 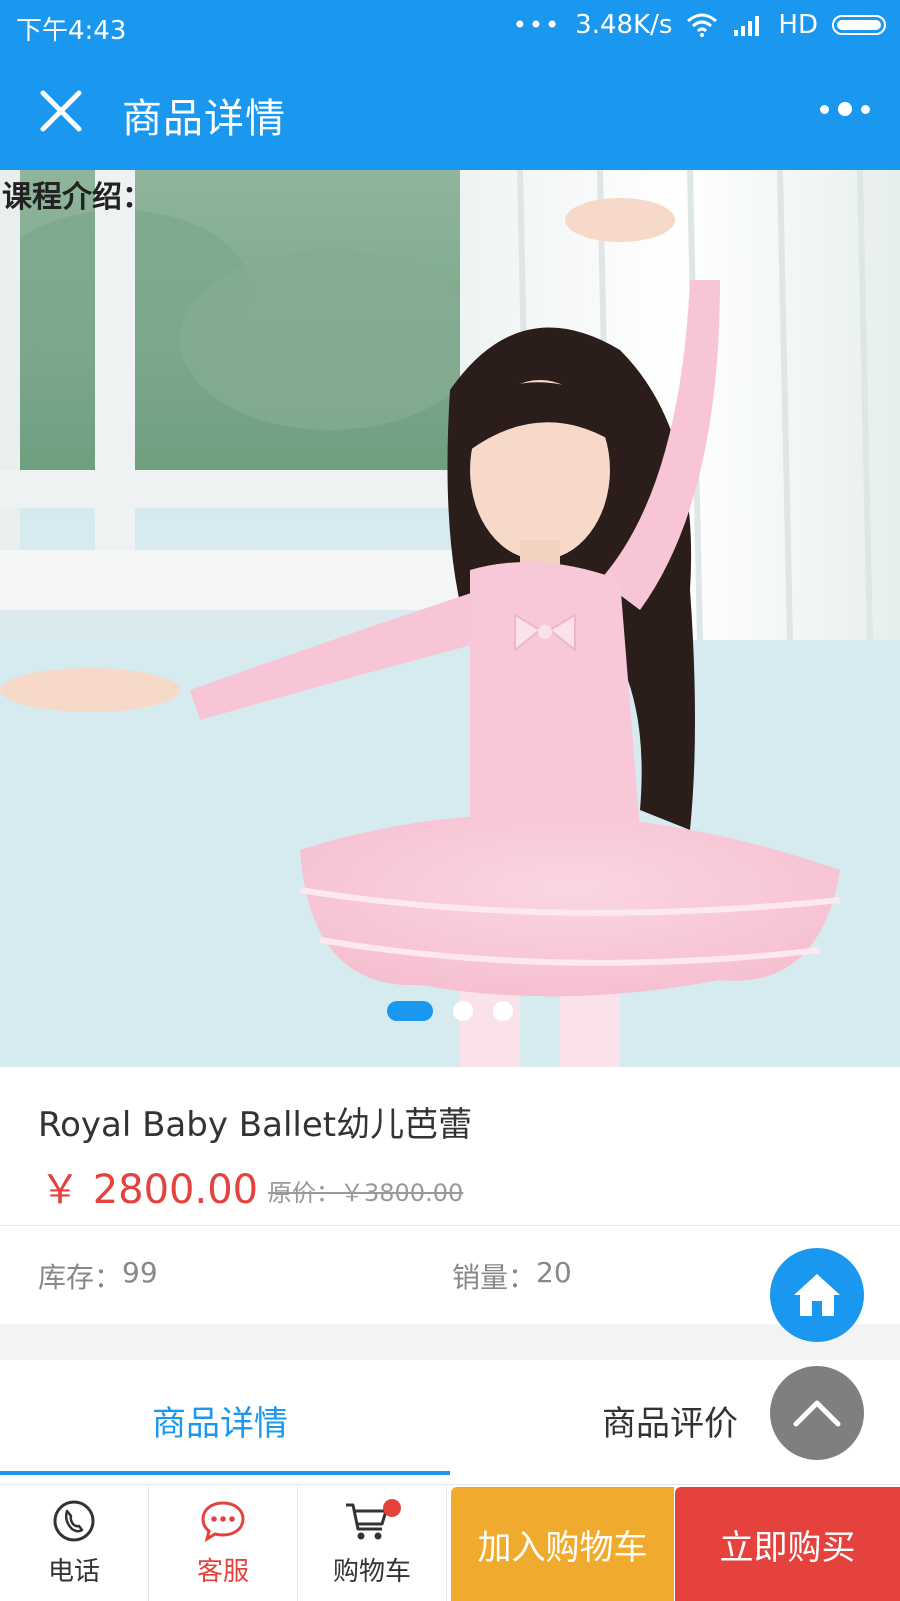 I want to click on stock-stat: 库存： 99, so click(x=98, y=1276).